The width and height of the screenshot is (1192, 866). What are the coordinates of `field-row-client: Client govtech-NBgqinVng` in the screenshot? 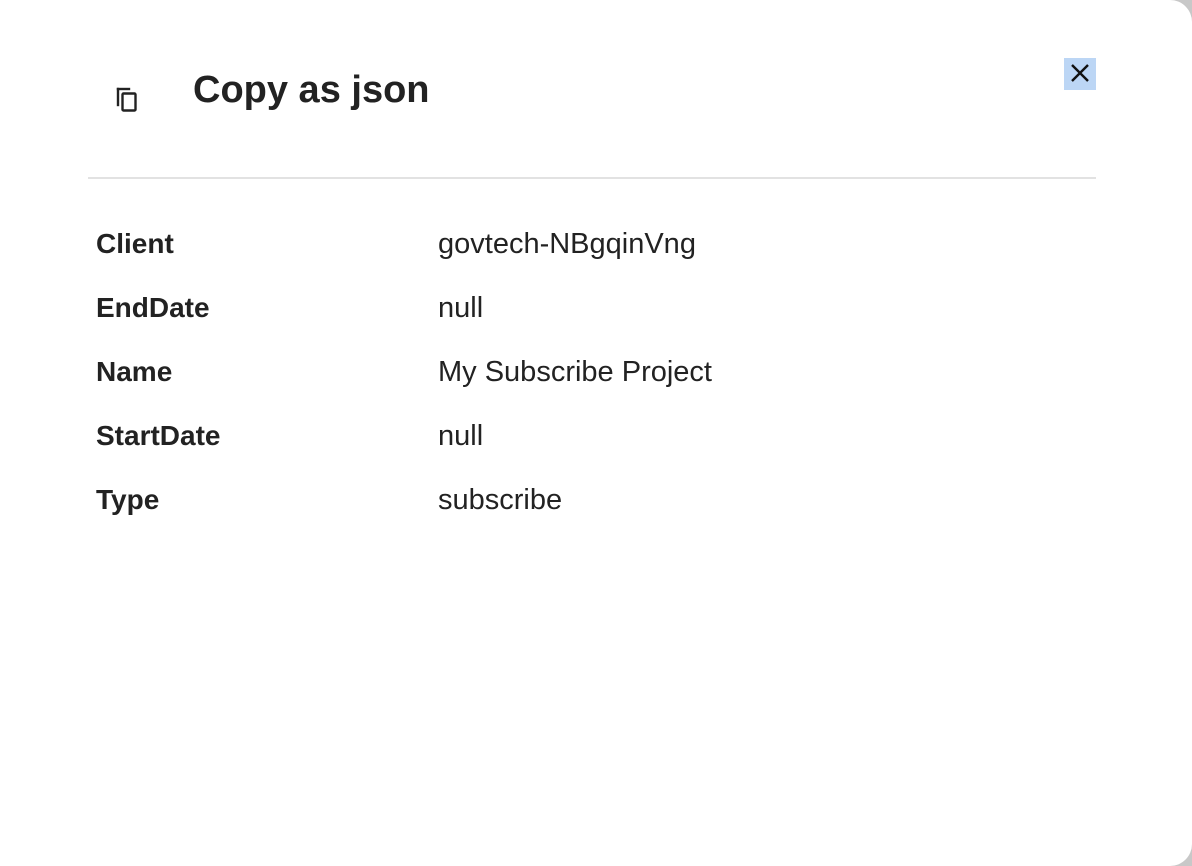 It's located at (596, 244).